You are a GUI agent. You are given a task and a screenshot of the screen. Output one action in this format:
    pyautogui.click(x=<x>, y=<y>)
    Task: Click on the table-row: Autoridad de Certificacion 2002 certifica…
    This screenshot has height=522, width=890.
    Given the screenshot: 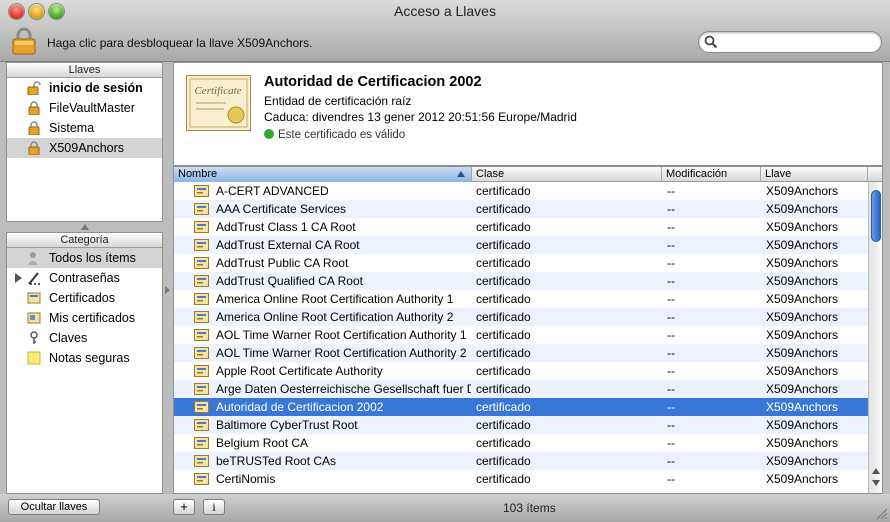 What is the action you would take?
    pyautogui.click(x=521, y=407)
    